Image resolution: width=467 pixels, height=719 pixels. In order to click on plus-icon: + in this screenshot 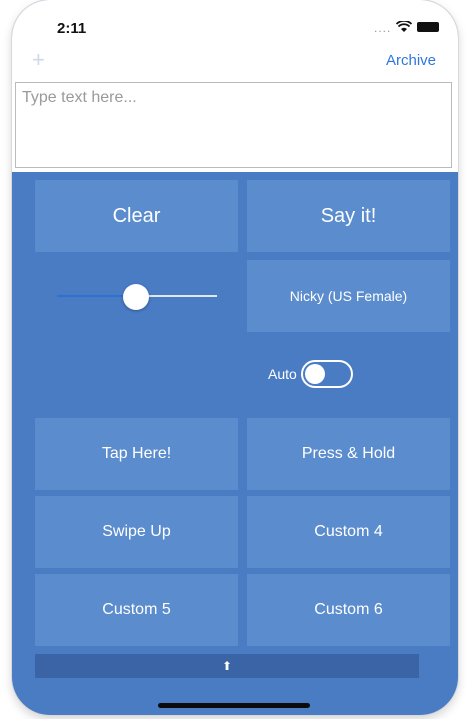, I will do `click(38, 60)`.